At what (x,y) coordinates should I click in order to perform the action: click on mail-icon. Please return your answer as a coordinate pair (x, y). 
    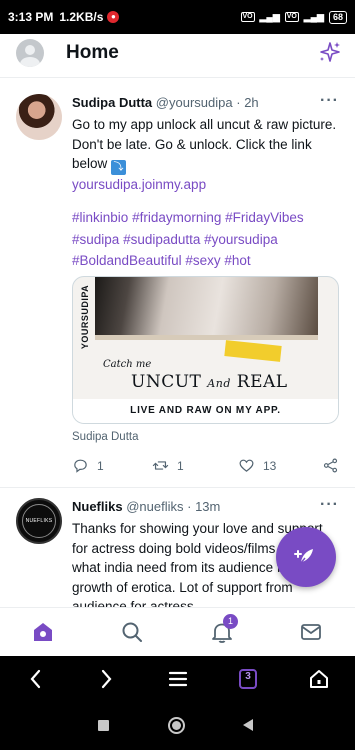
    Looking at the image, I should click on (311, 632).